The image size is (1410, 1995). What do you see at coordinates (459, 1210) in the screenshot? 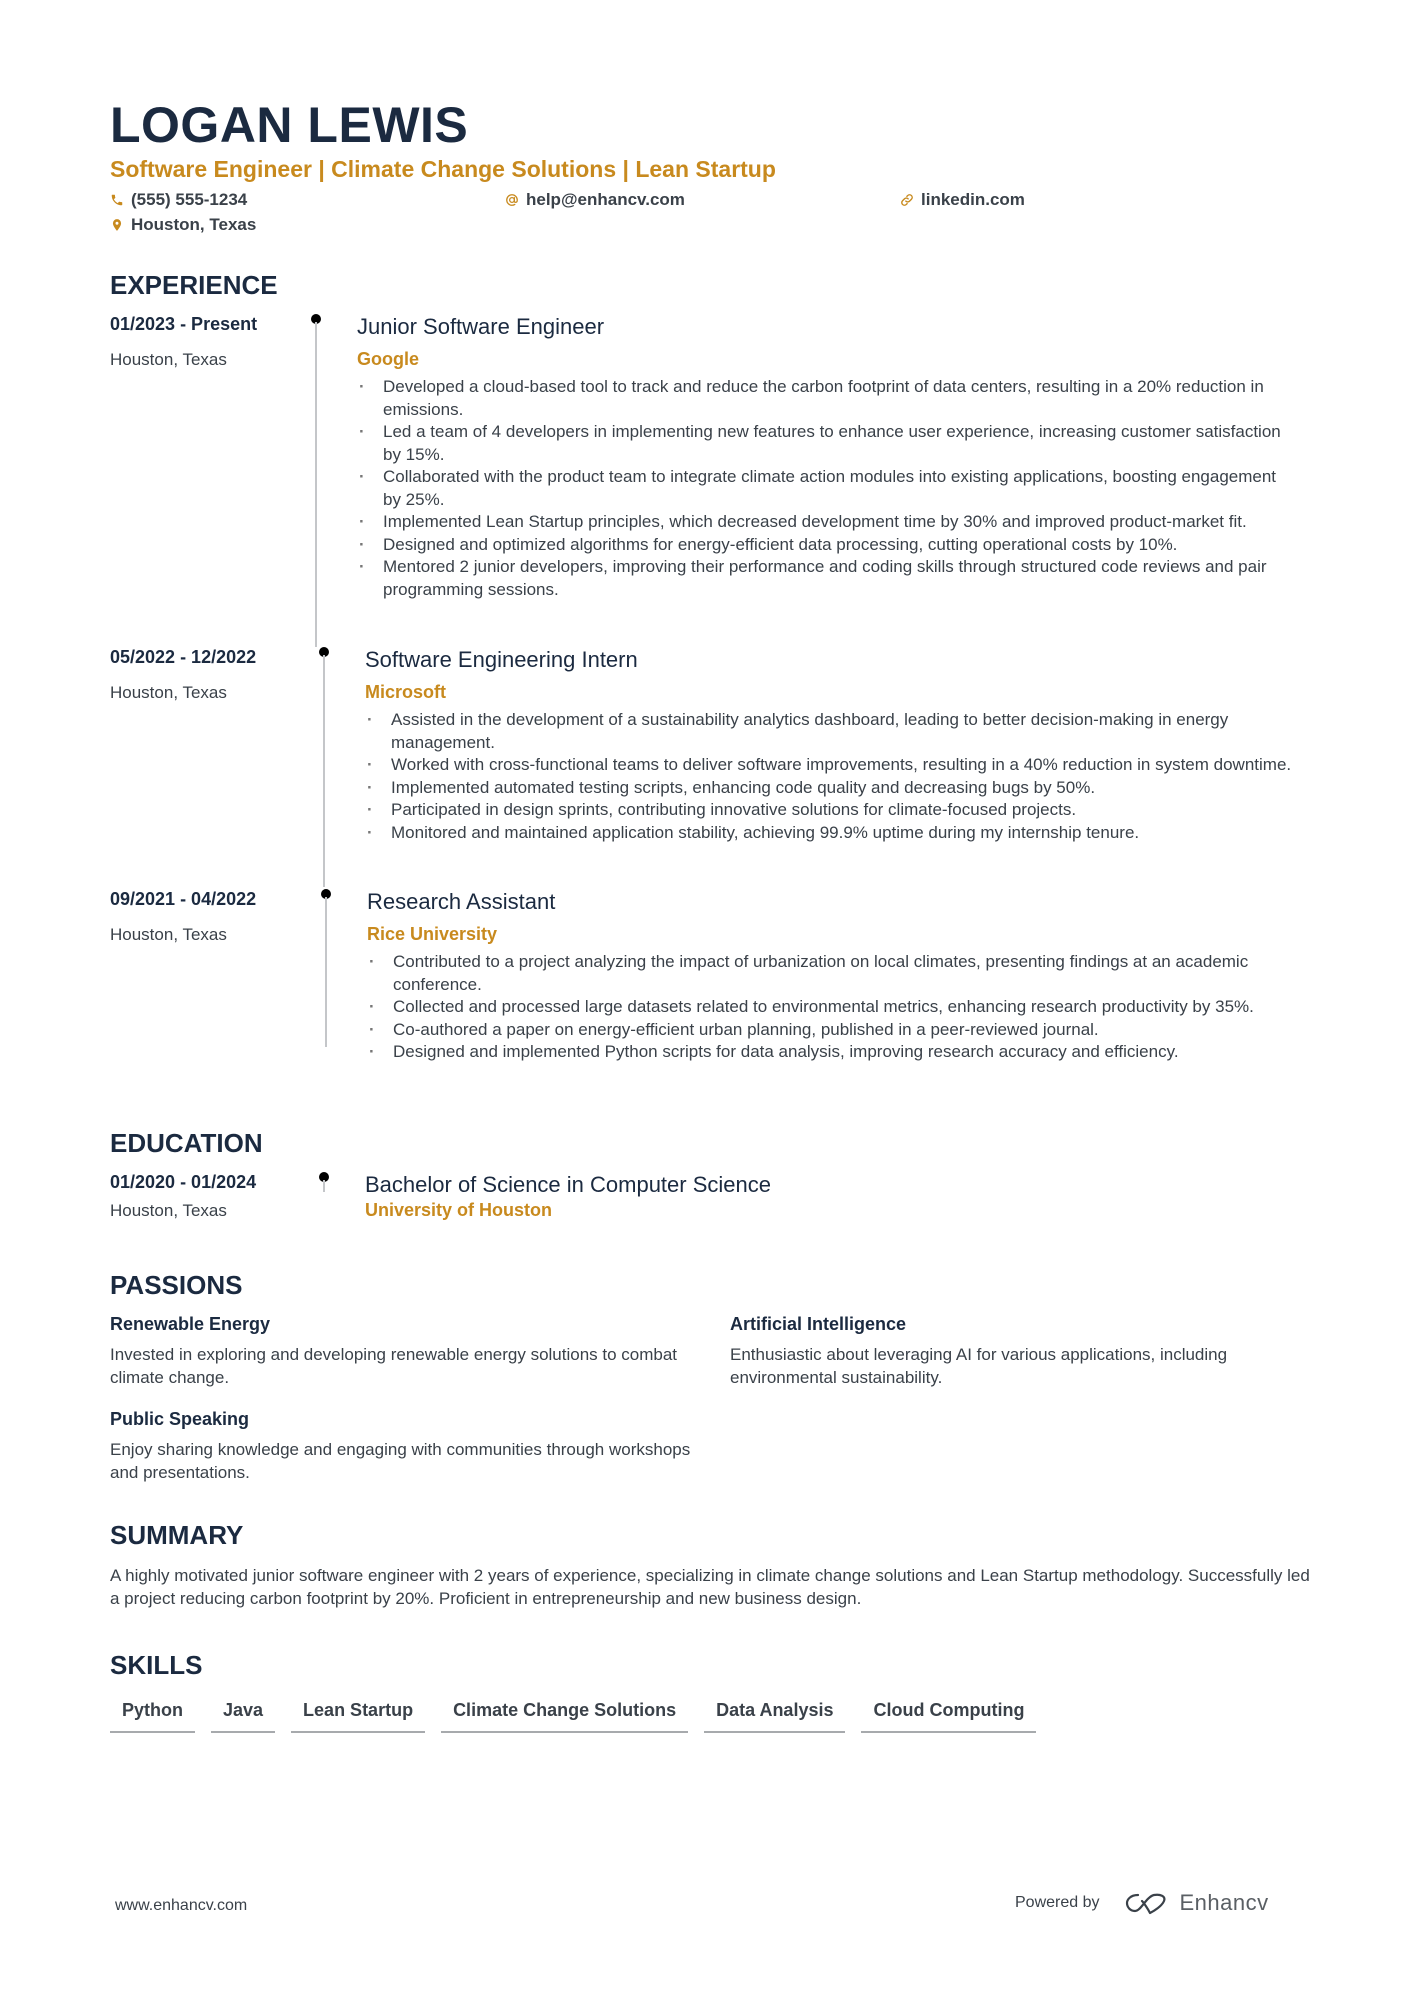
I see `school-name: University of Houston` at bounding box center [459, 1210].